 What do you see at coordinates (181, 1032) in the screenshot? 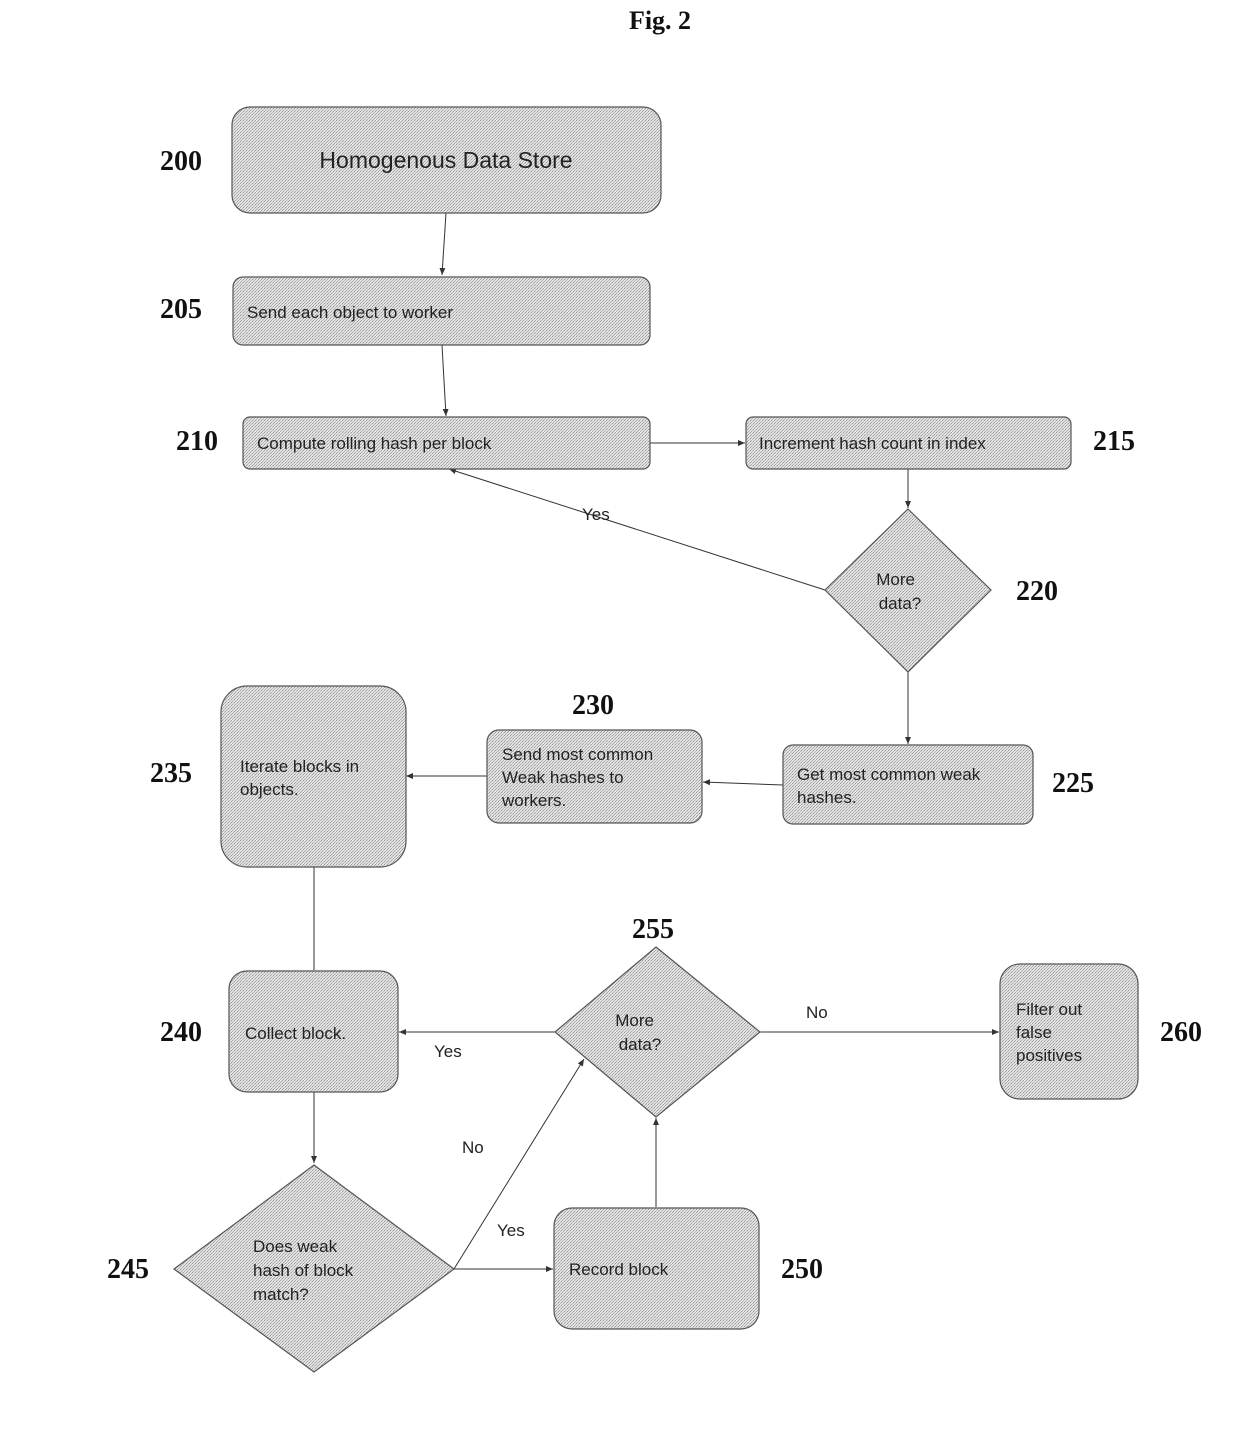
I see `reference-numeral: 240` at bounding box center [181, 1032].